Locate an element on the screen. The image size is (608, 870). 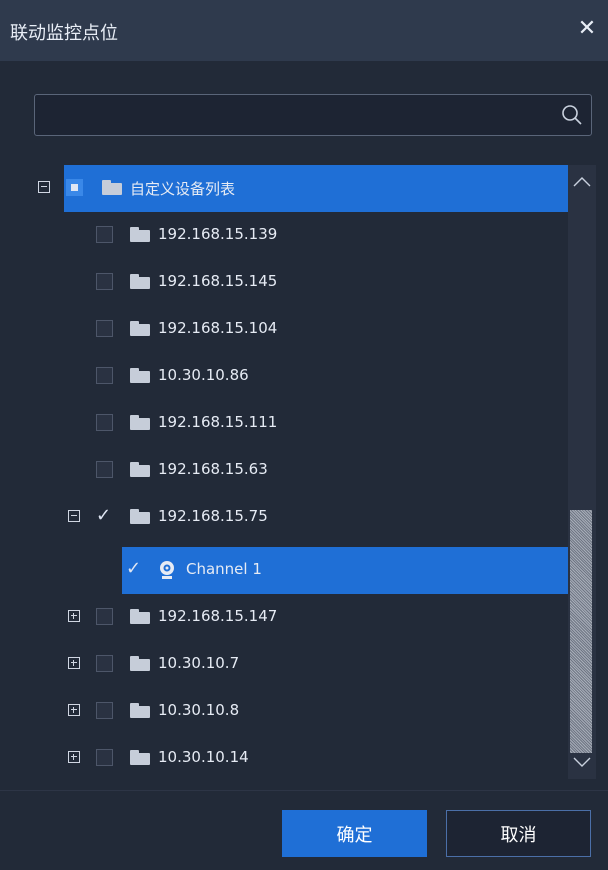
tree-row: 10.30.10.7 is located at coordinates (295, 664).